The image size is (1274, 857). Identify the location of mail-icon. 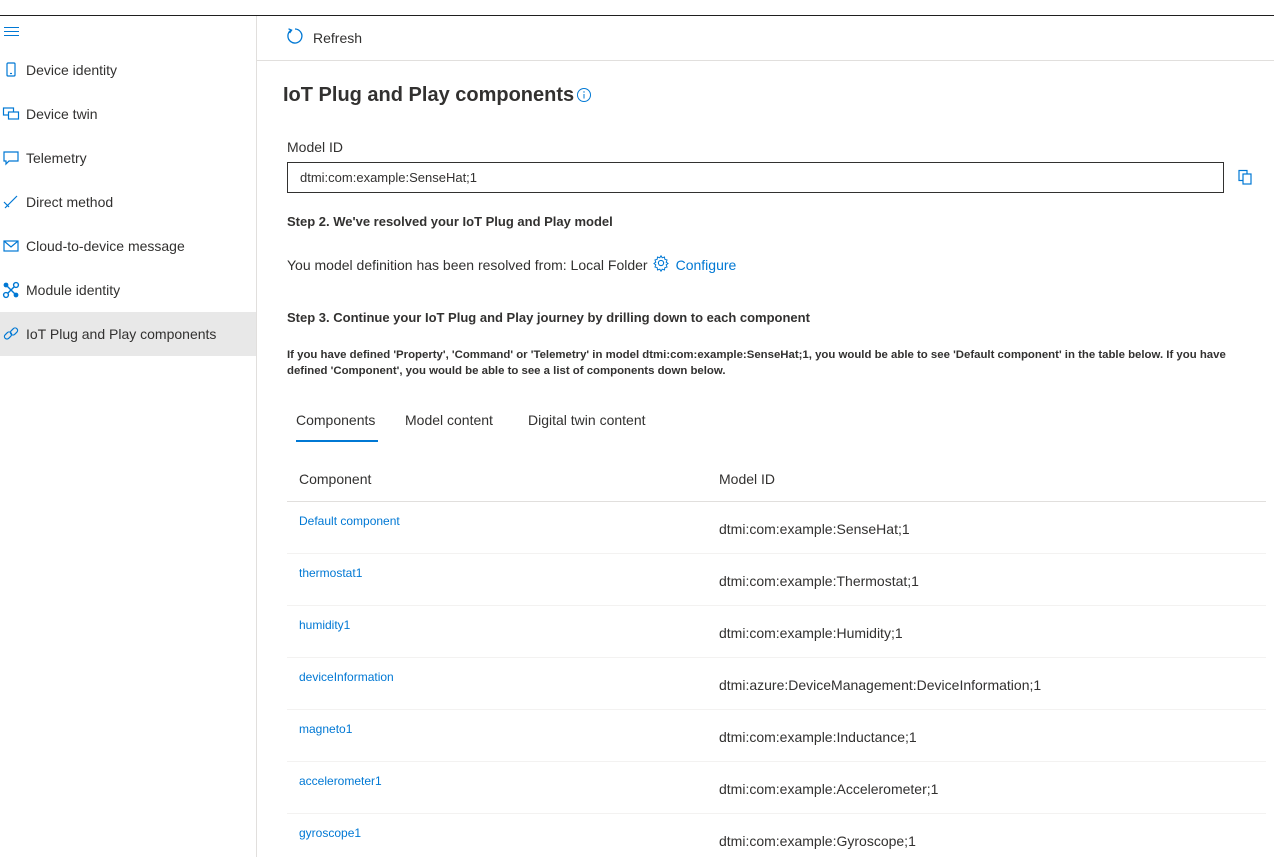
(11, 246).